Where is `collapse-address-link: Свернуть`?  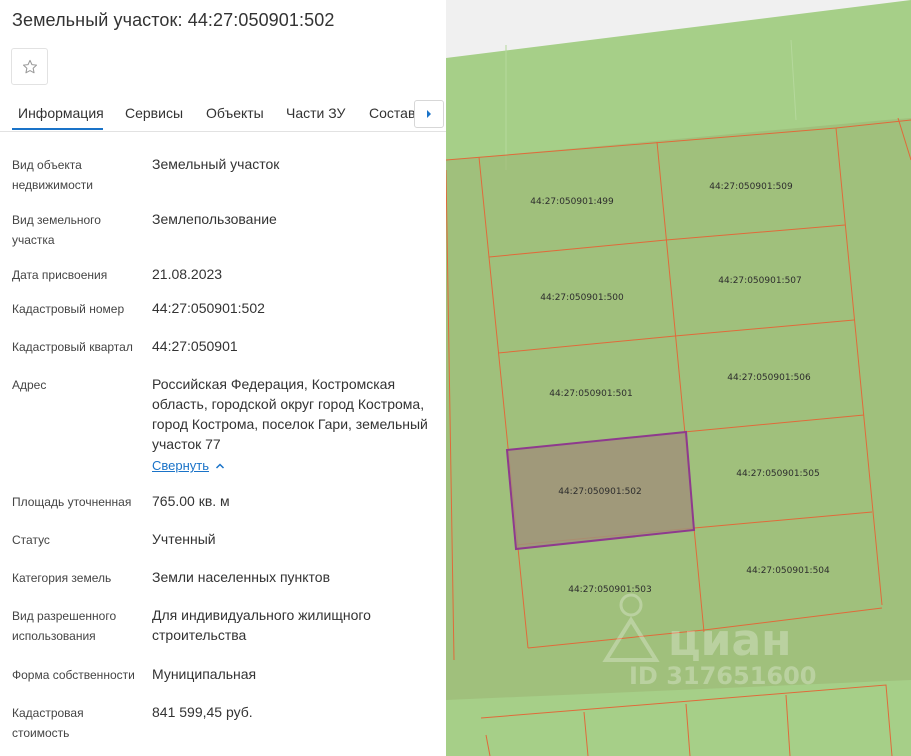 collapse-address-link: Свернуть is located at coordinates (188, 465).